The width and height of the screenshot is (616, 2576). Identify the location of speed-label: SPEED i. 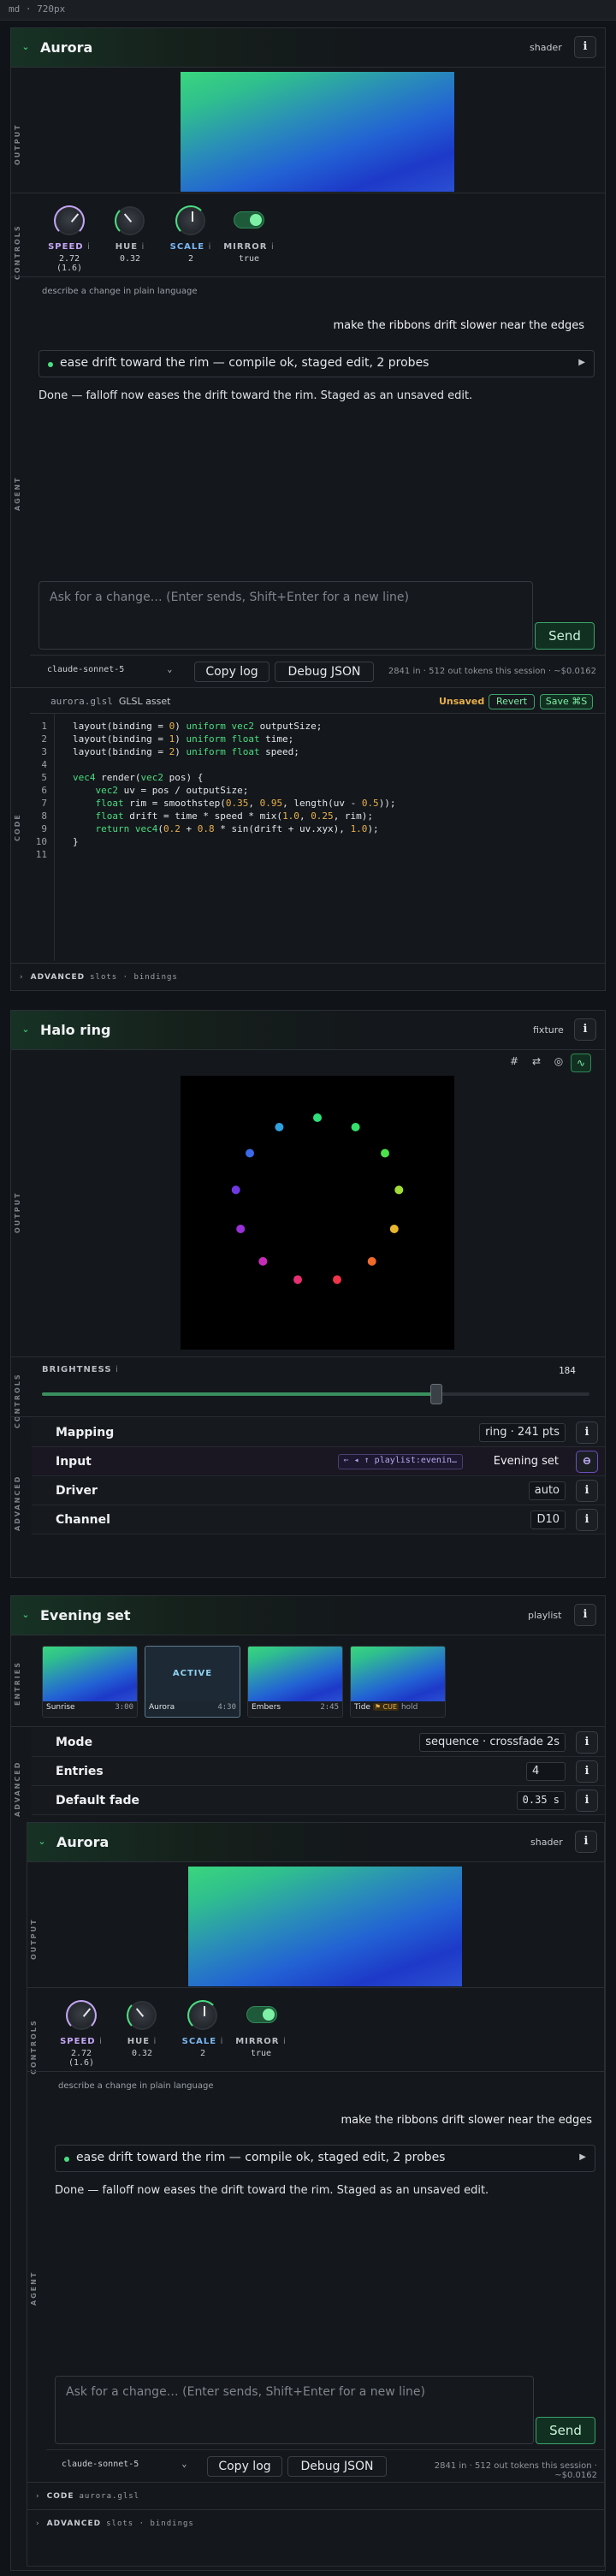
(81, 2041).